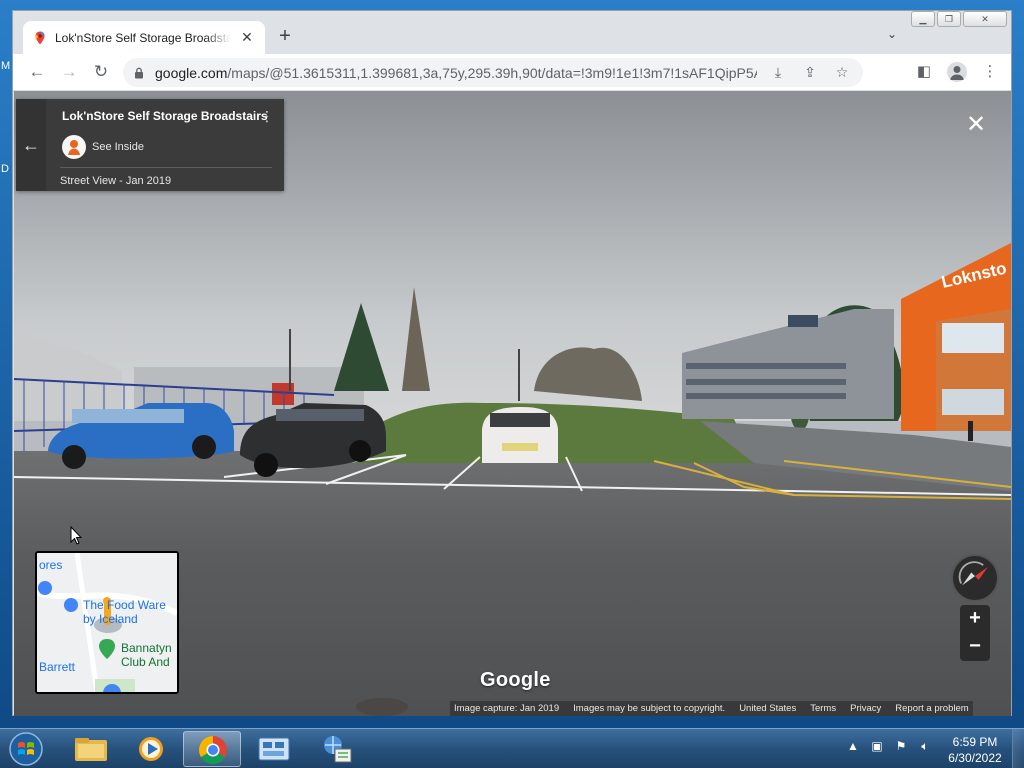 Image resolution: width=1024 pixels, height=768 pixels. I want to click on chrome-menu-icon: ⋮, so click(990, 71).